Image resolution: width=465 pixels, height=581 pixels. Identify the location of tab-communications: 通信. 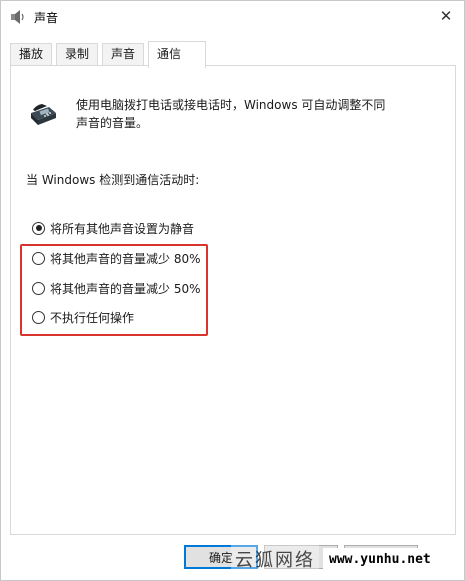
(177, 54).